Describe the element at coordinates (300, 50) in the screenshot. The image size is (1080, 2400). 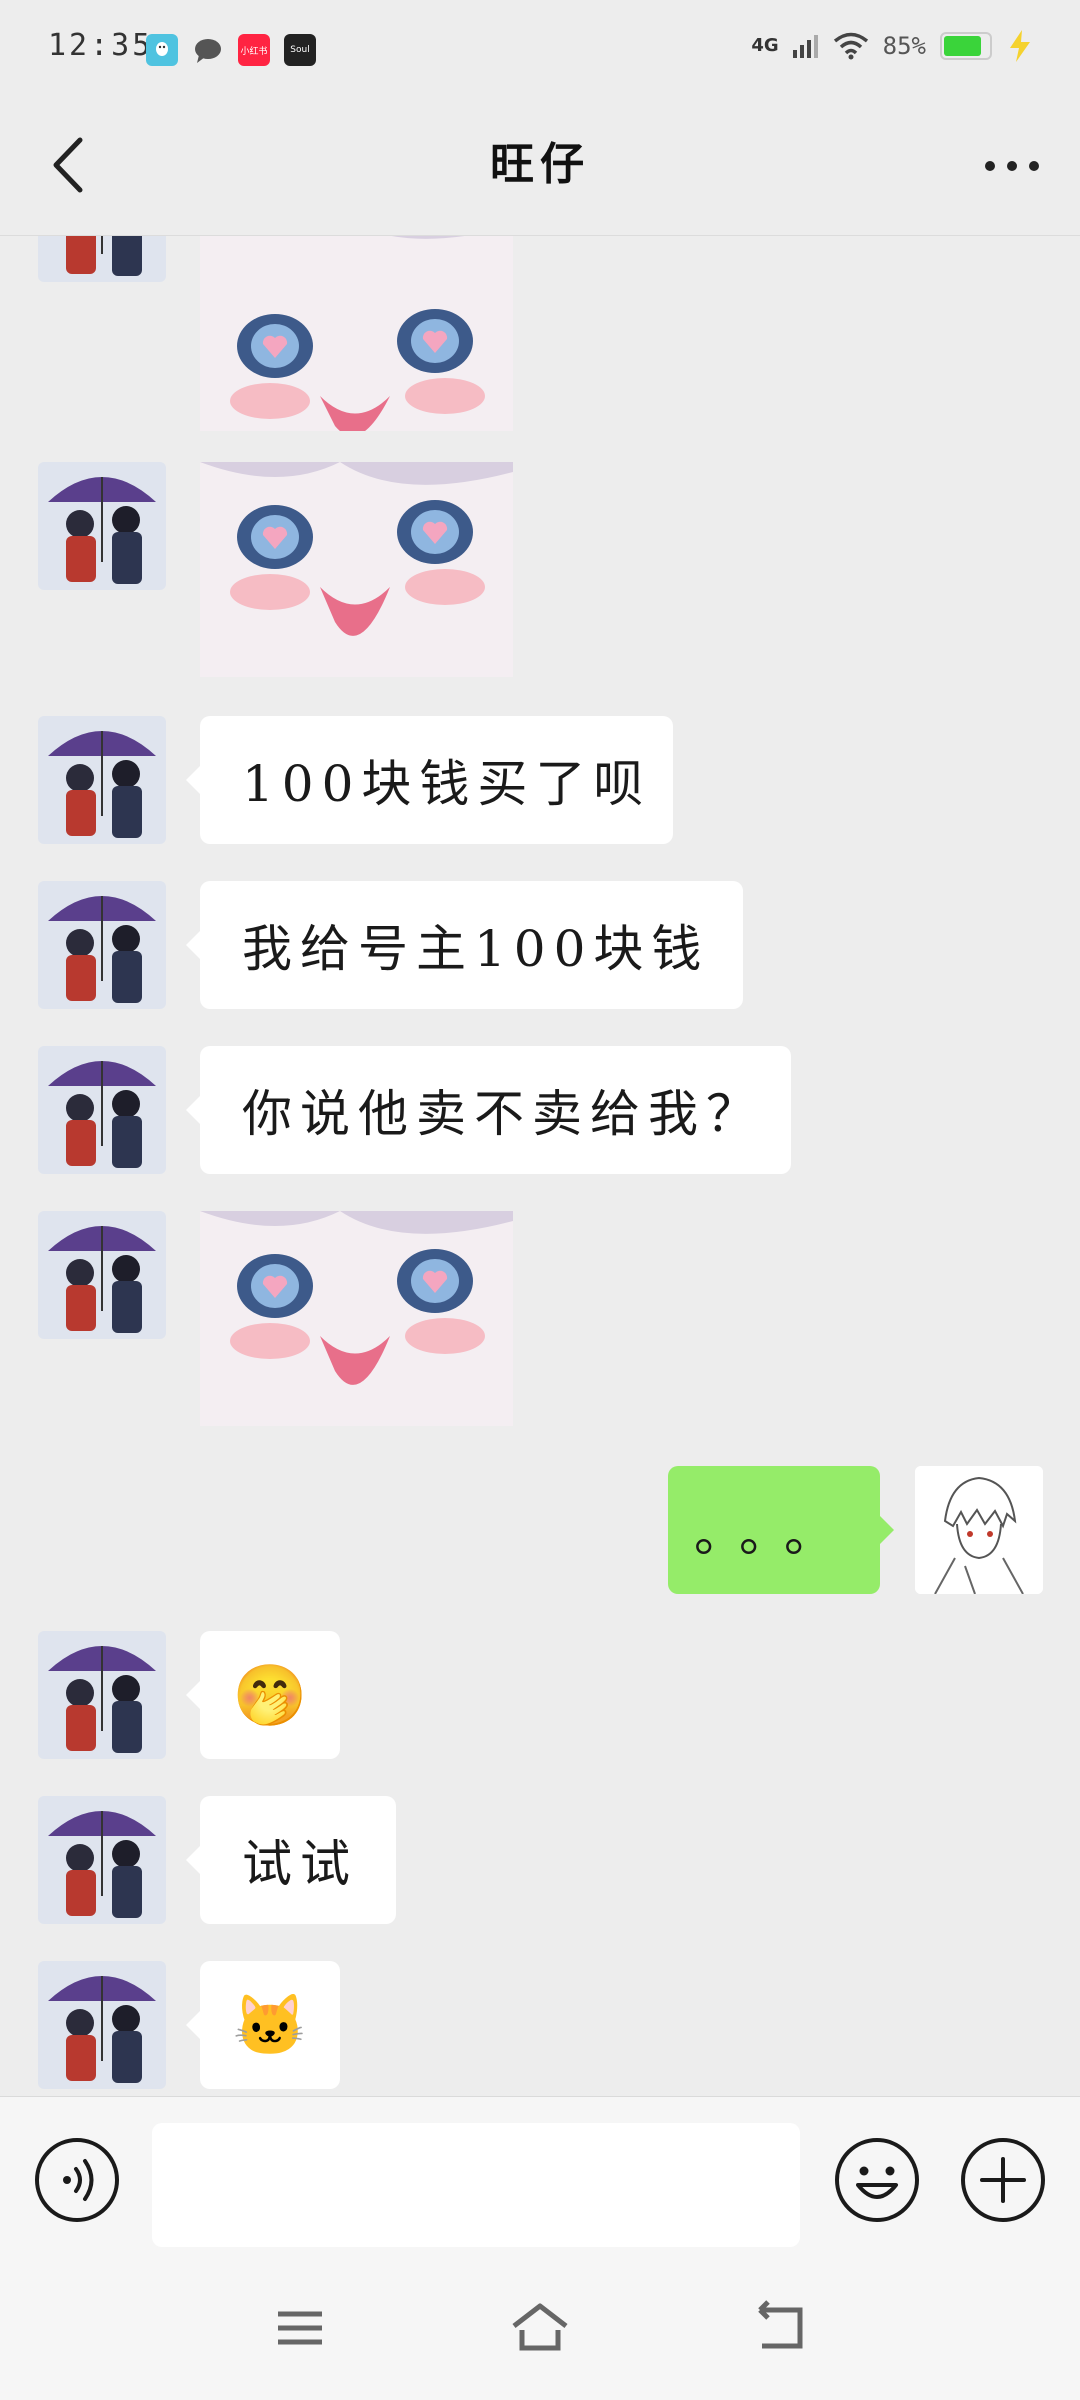
I see `soul-icon: Soul` at that location.